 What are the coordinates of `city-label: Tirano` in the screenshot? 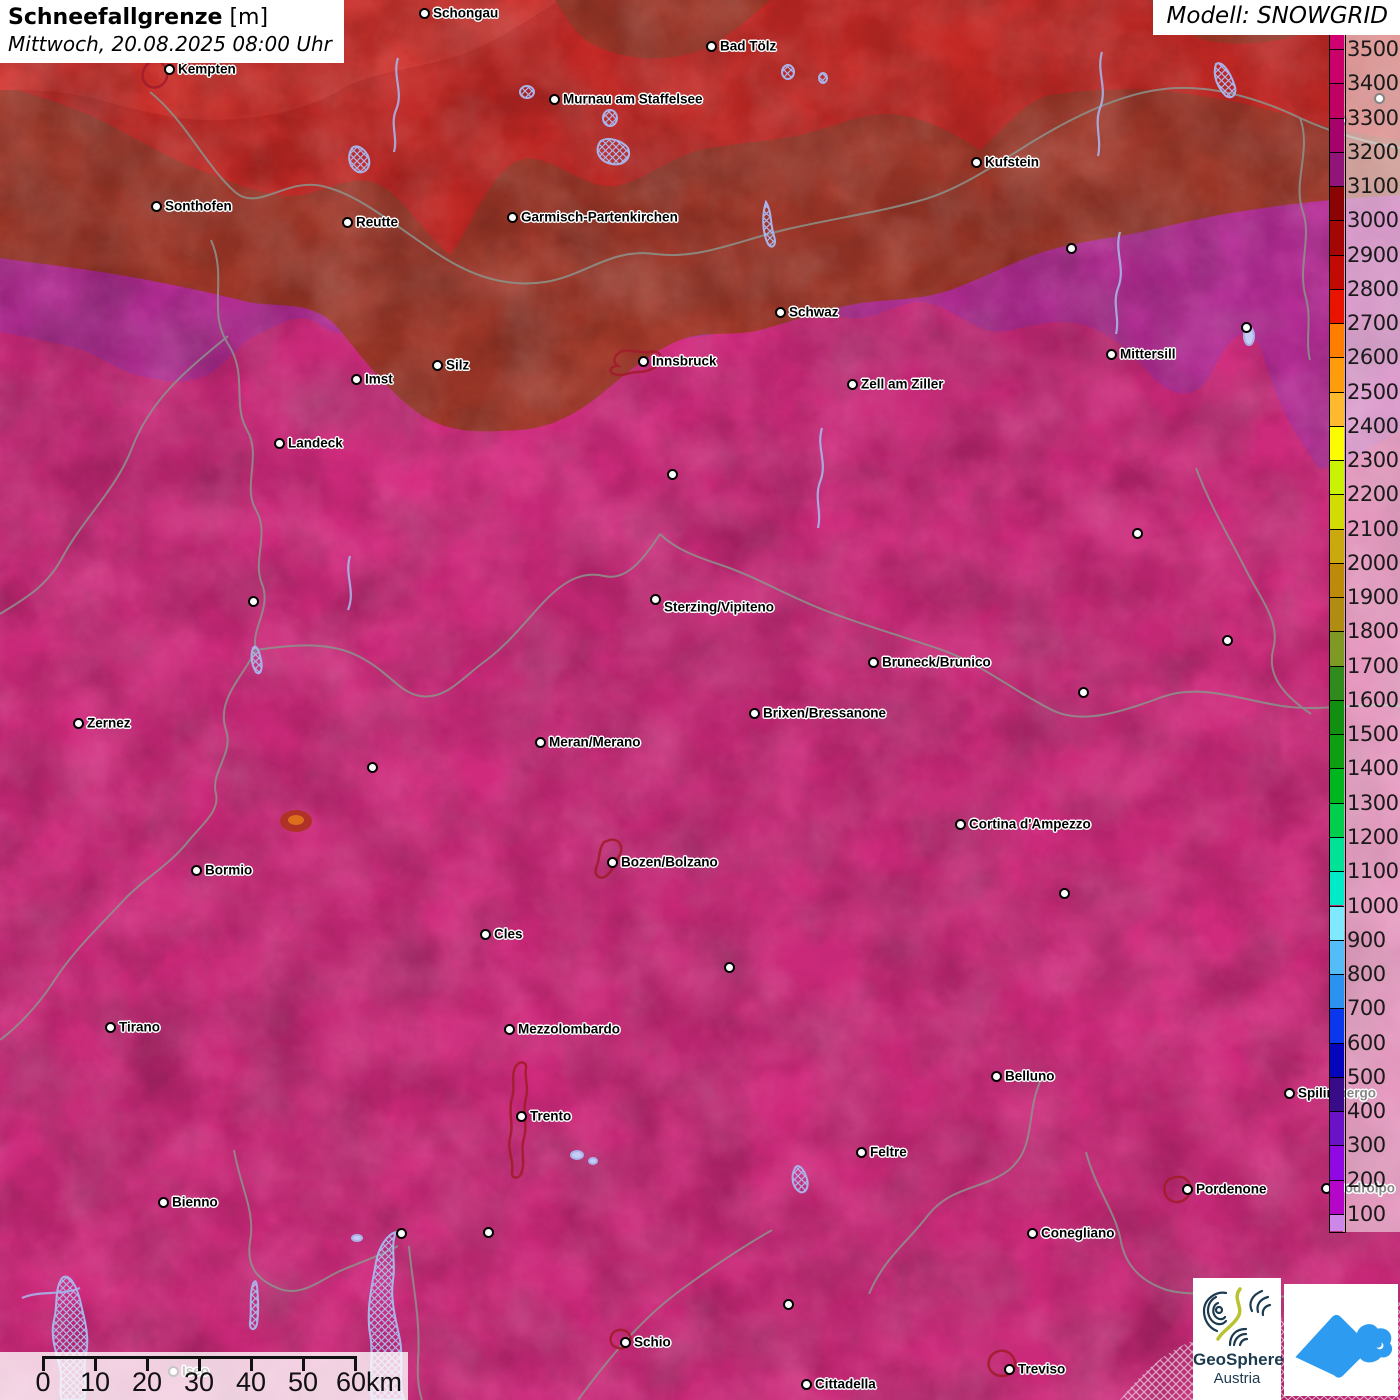 It's located at (140, 1027).